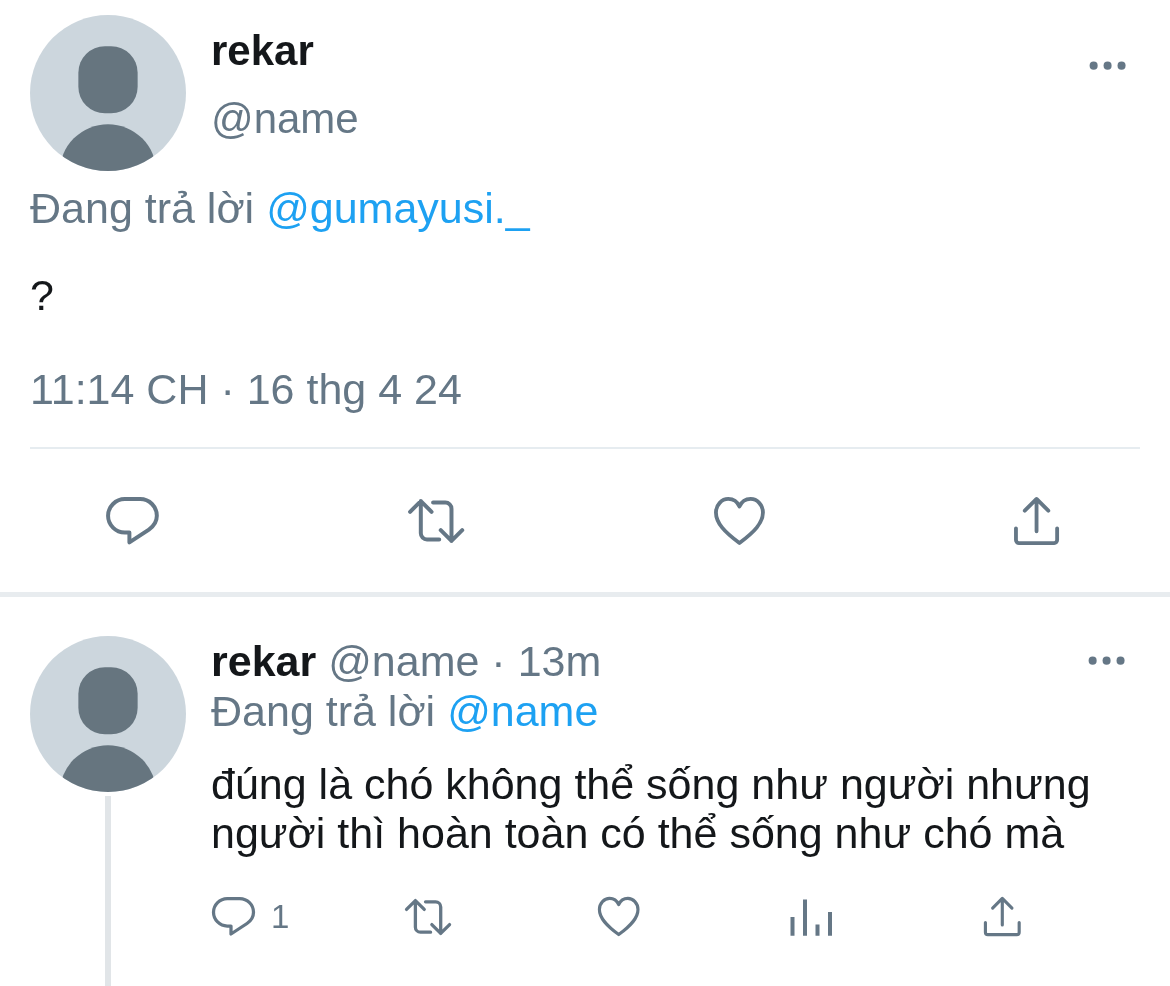 The image size is (1170, 986). Describe the element at coordinates (523, 711) in the screenshot. I see `mention-link: @name` at that location.